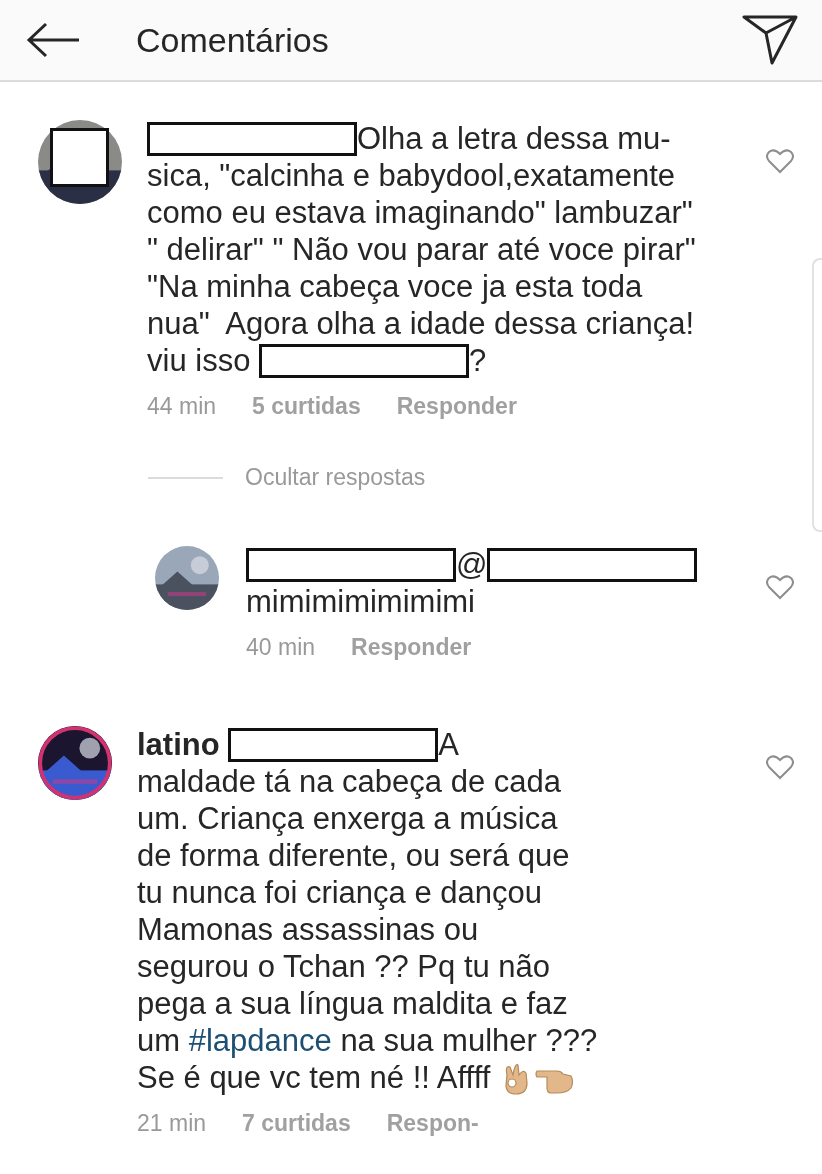 This screenshot has width=822, height=1174. I want to click on page-title: Comentários, so click(233, 40).